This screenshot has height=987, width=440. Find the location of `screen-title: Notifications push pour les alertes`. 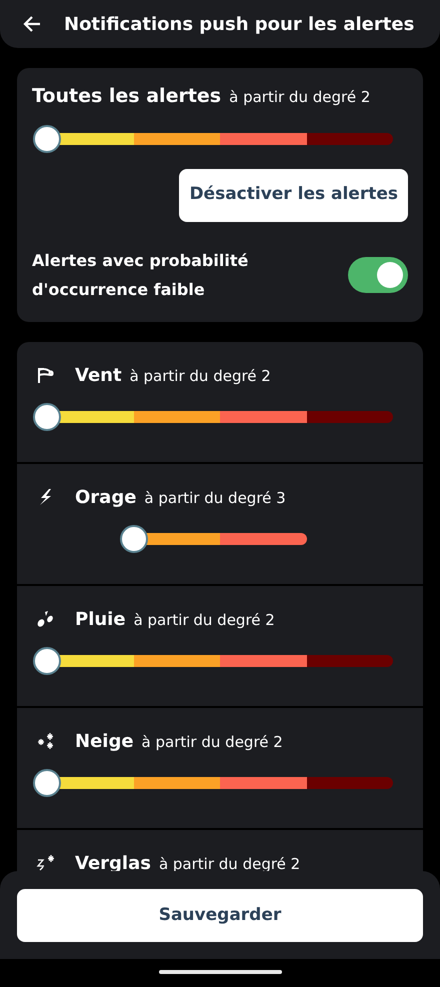

screen-title: Notifications push pour les alertes is located at coordinates (239, 24).